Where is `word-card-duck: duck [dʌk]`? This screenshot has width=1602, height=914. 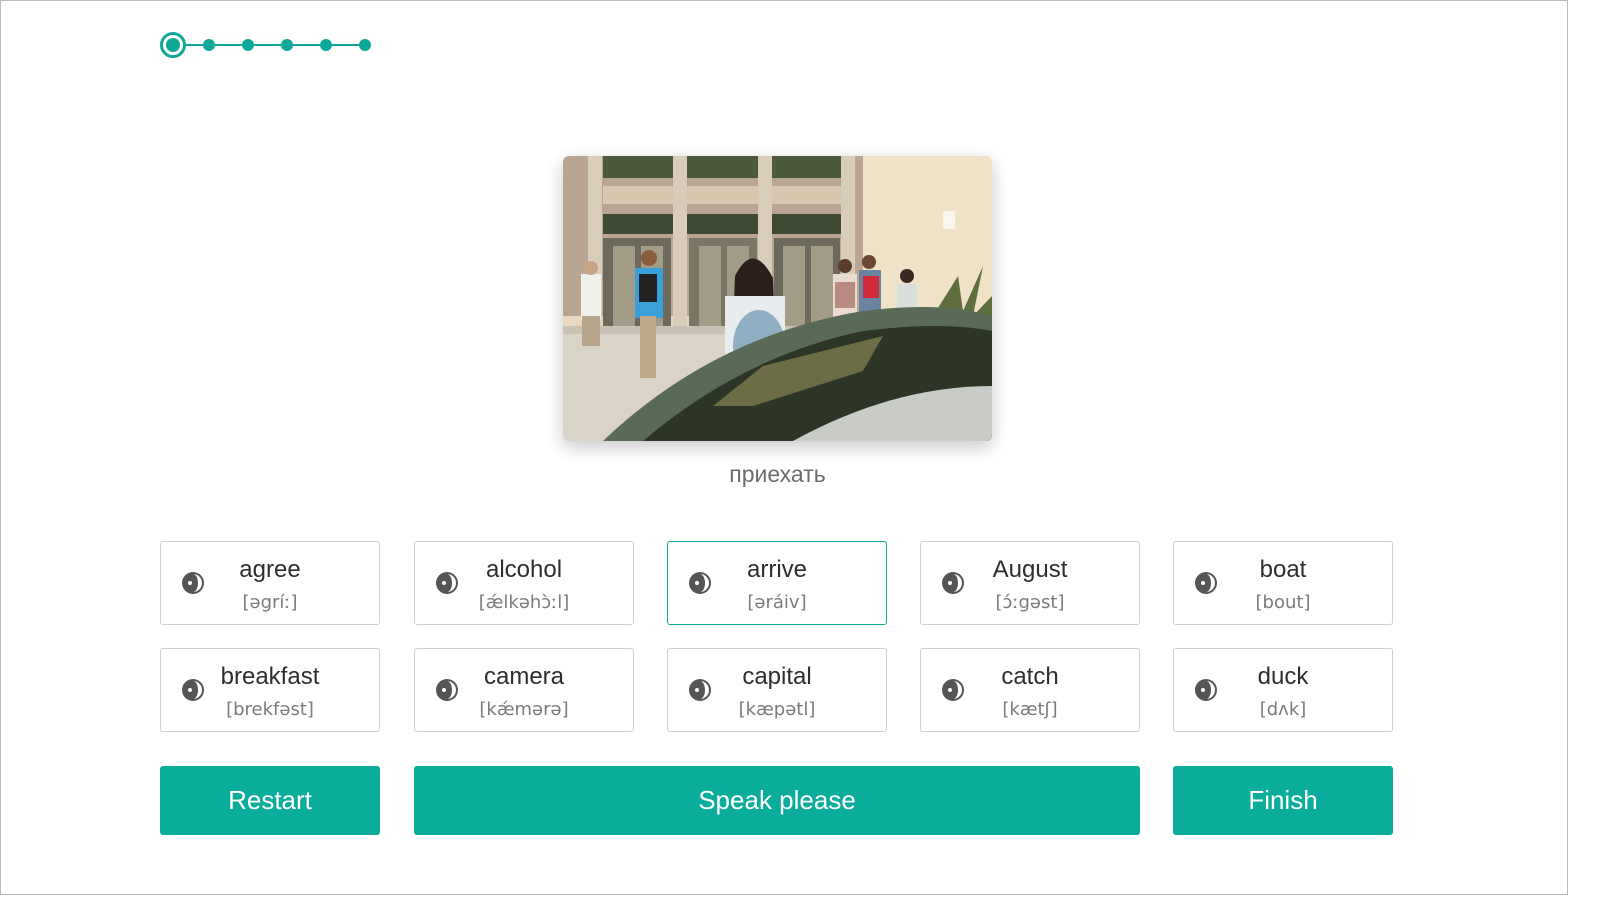 word-card-duck: duck [dʌk] is located at coordinates (1283, 690).